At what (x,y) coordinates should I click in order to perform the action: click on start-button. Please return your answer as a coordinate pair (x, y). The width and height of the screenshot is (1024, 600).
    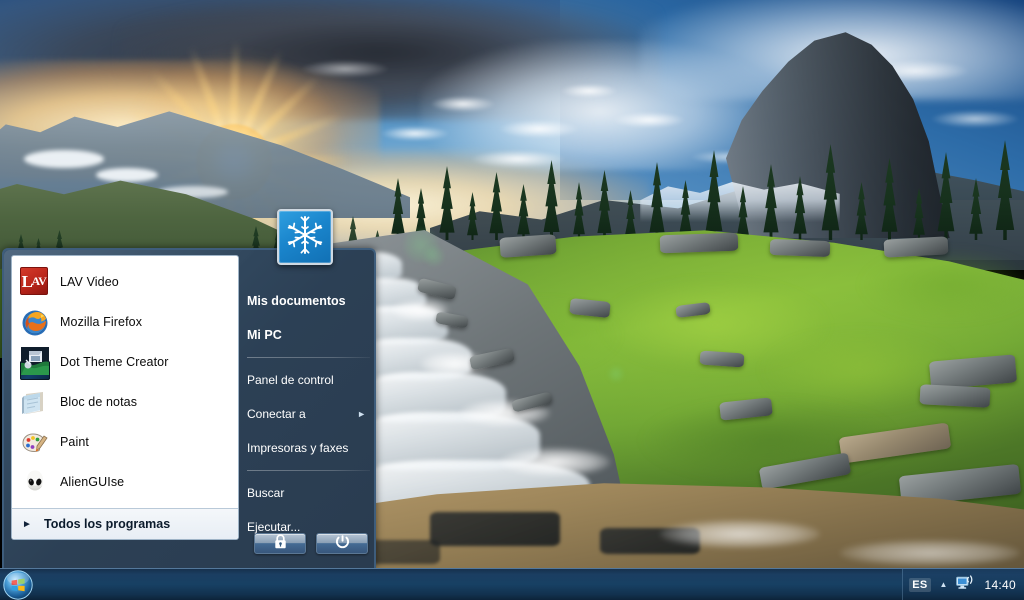
    Looking at the image, I should click on (18, 584).